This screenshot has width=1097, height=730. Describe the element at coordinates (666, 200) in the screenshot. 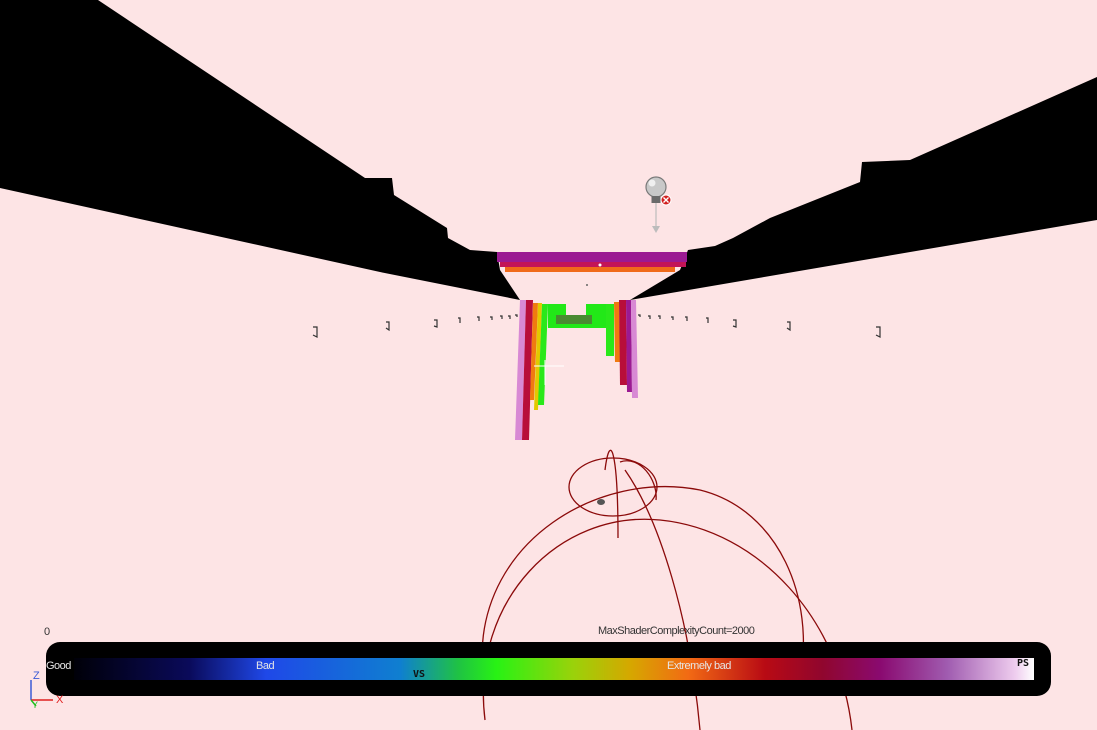

I see `error-badge-icon` at that location.